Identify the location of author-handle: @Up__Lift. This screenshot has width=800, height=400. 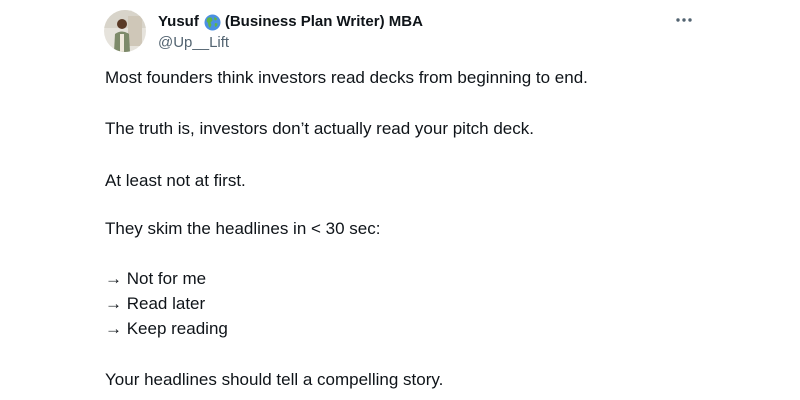
(290, 43).